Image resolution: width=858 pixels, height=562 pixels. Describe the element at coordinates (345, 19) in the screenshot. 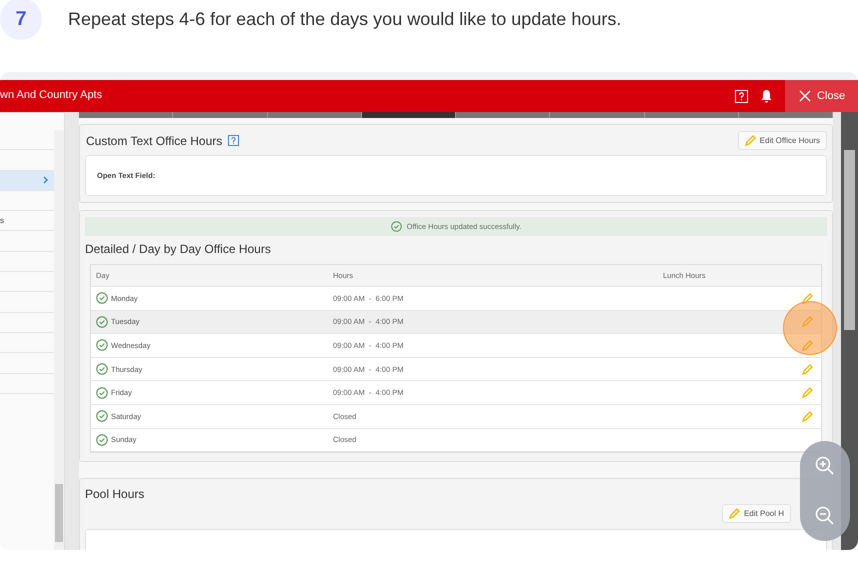

I see `step-instruction: Repeat steps 4-6 for each of the days you would like to update hours.` at that location.